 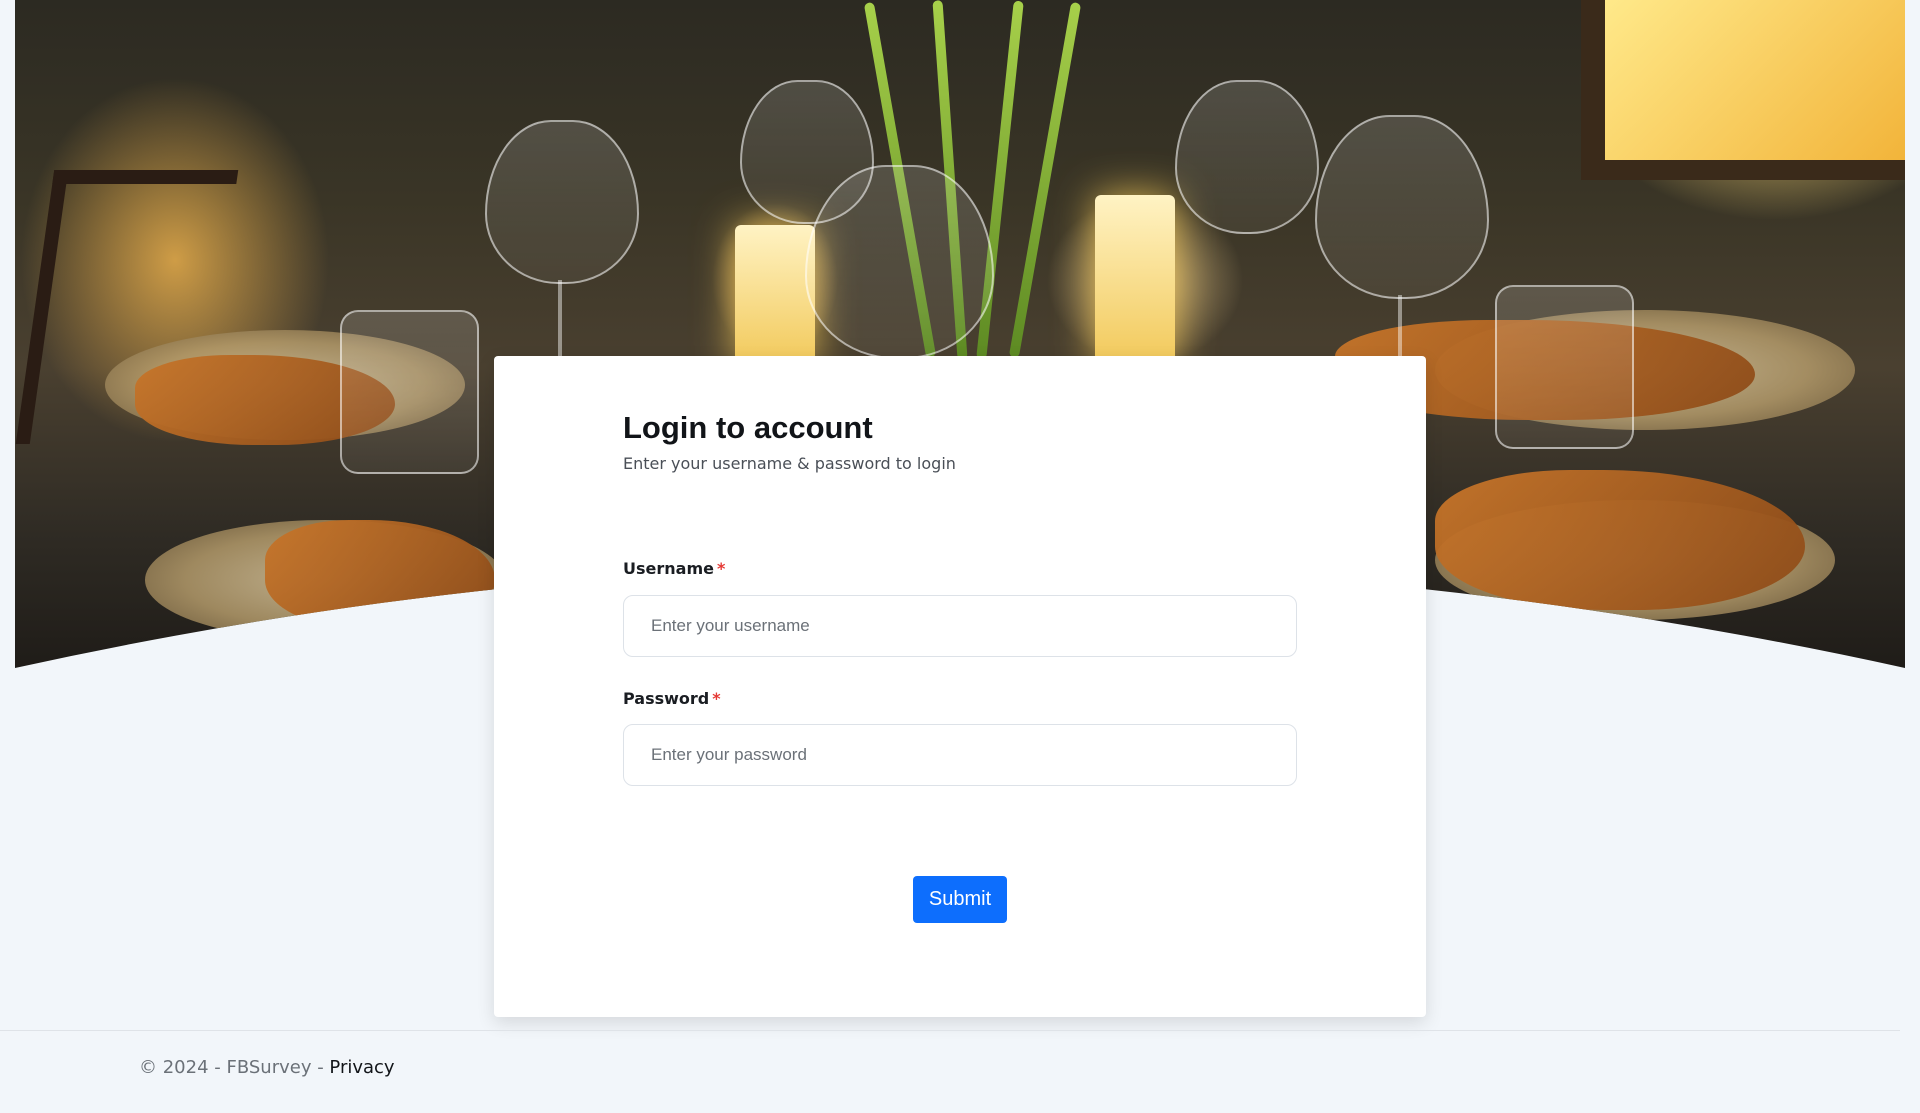 What do you see at coordinates (668, 568) in the screenshot?
I see `username-label-text: Username` at bounding box center [668, 568].